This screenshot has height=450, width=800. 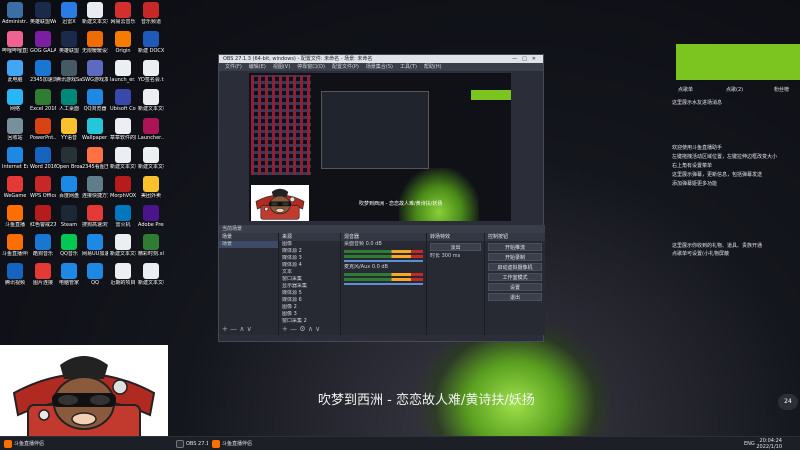 What do you see at coordinates (309, 258) in the screenshot?
I see `source-item: 媒体源 3` at bounding box center [309, 258].